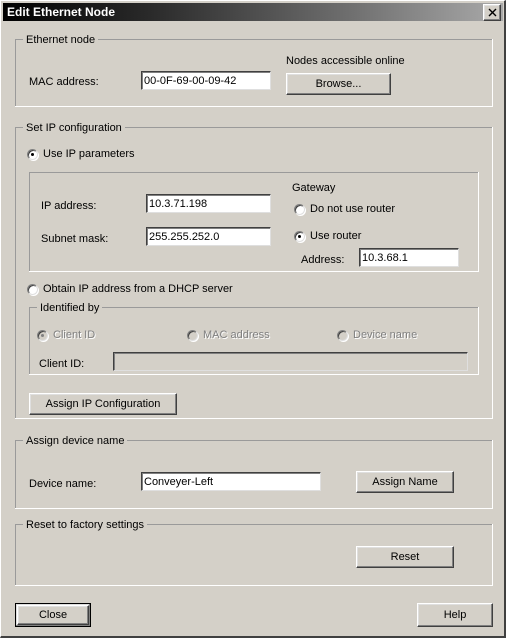 The image size is (506, 638). What do you see at coordinates (63, 484) in the screenshot?
I see `device-name-label: Device name:` at bounding box center [63, 484].